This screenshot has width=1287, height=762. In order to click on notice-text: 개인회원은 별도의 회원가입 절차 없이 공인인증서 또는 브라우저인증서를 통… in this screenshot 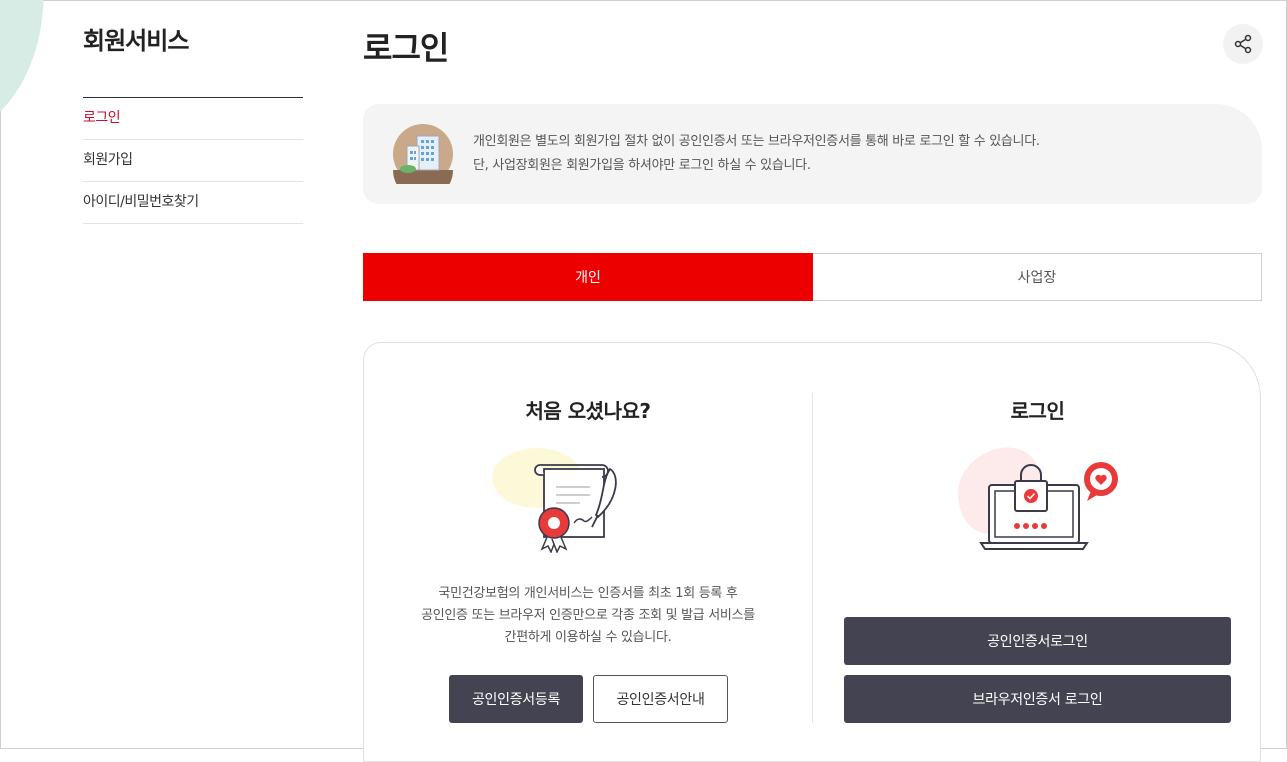, I will do `click(756, 154)`.